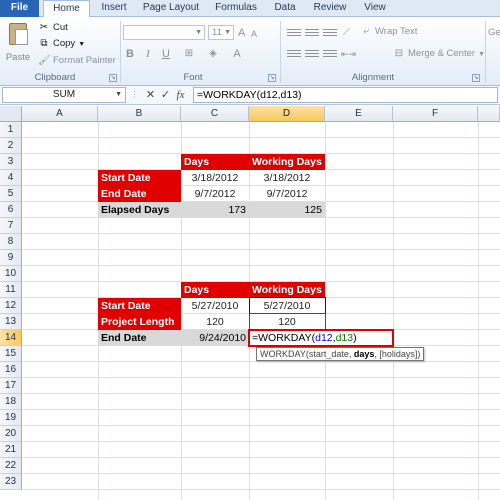  Describe the element at coordinates (11, 290) in the screenshot. I see `row-header: 11` at that location.